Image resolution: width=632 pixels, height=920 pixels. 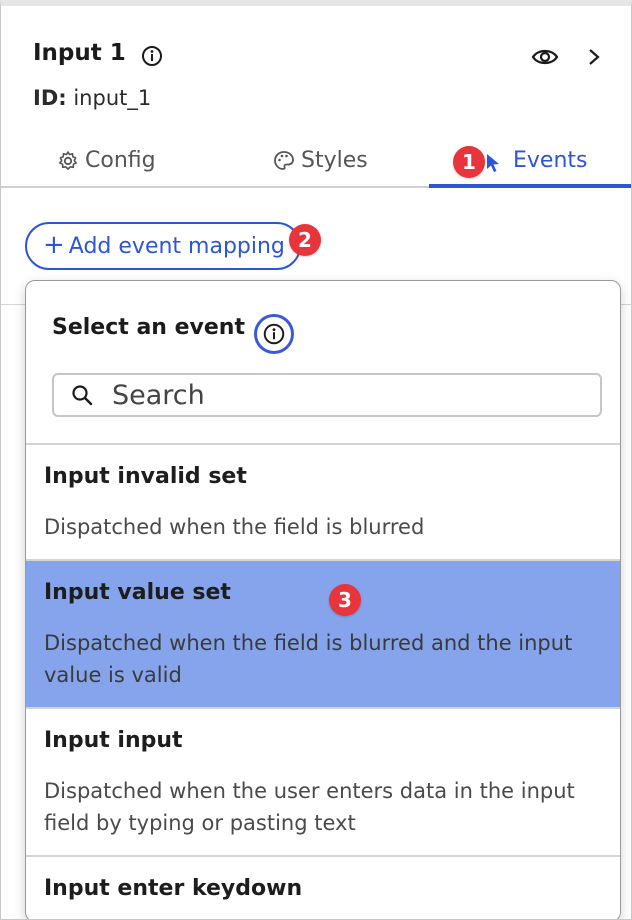 What do you see at coordinates (469, 162) in the screenshot?
I see `step-badge-1: 1` at bounding box center [469, 162].